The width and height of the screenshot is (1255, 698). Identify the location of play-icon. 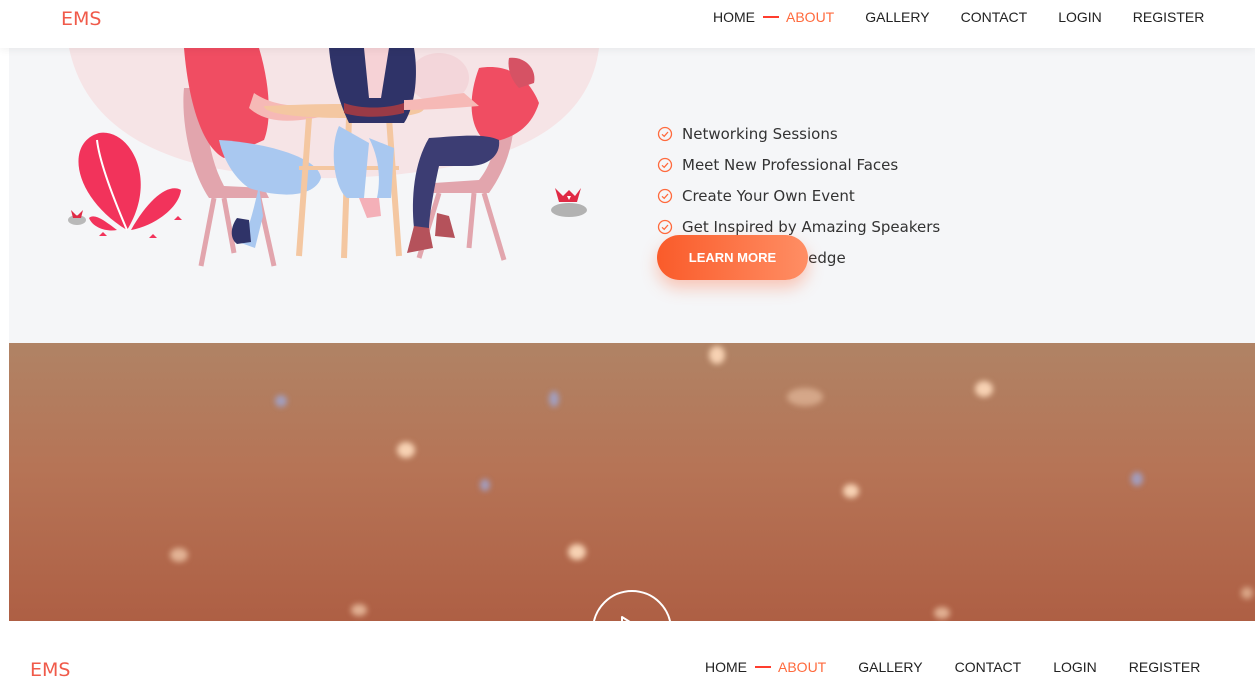
(626, 618).